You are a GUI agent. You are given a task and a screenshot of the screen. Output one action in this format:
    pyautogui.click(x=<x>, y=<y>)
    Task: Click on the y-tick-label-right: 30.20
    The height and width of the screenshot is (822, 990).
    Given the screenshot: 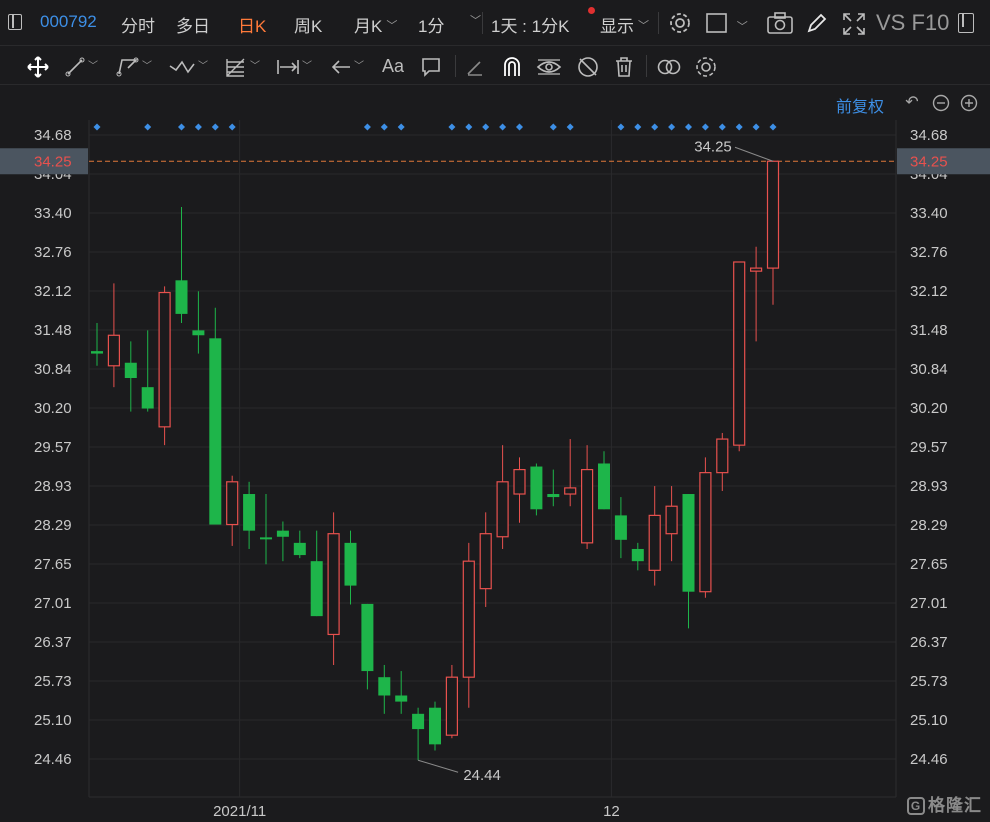 What is the action you would take?
    pyautogui.click(x=929, y=408)
    